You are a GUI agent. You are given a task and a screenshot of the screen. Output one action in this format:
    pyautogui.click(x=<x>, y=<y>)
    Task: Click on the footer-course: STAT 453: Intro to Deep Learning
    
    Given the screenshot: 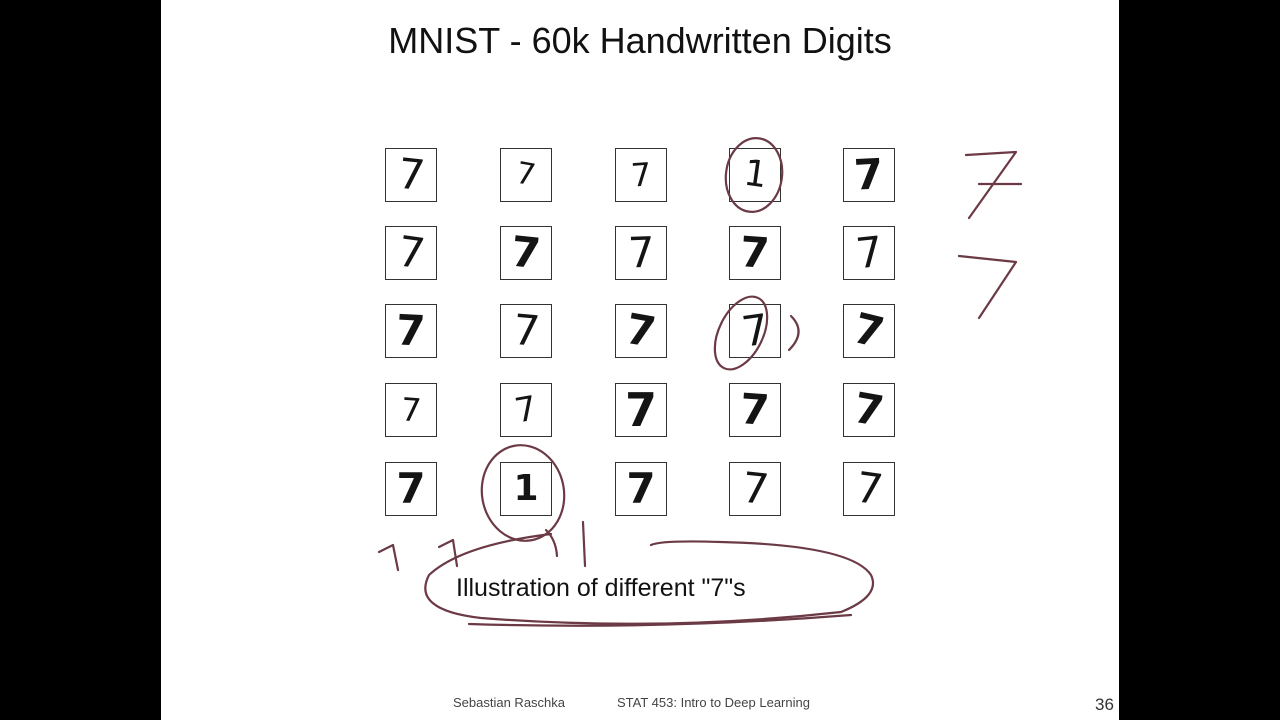 What is the action you would take?
    pyautogui.click(x=713, y=702)
    